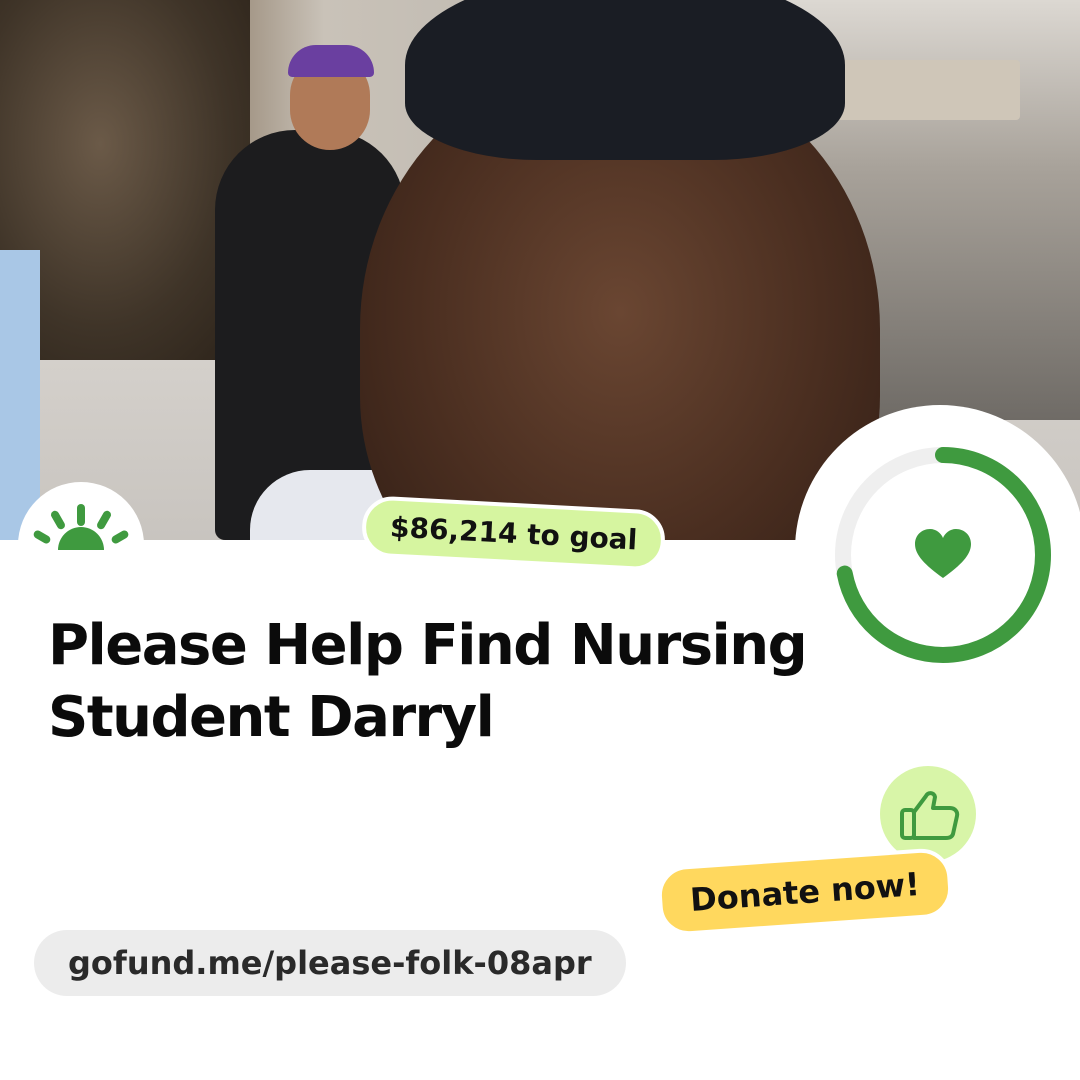  I want to click on thumbs-up-icon, so click(930, 815).